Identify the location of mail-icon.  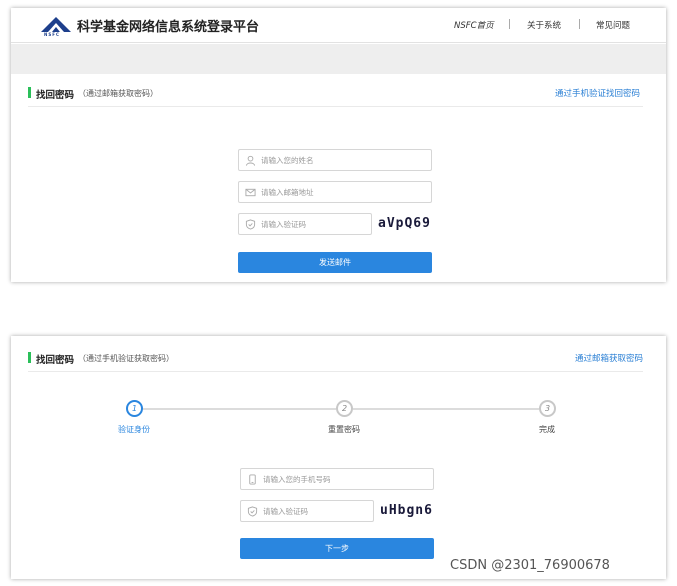
(250, 192).